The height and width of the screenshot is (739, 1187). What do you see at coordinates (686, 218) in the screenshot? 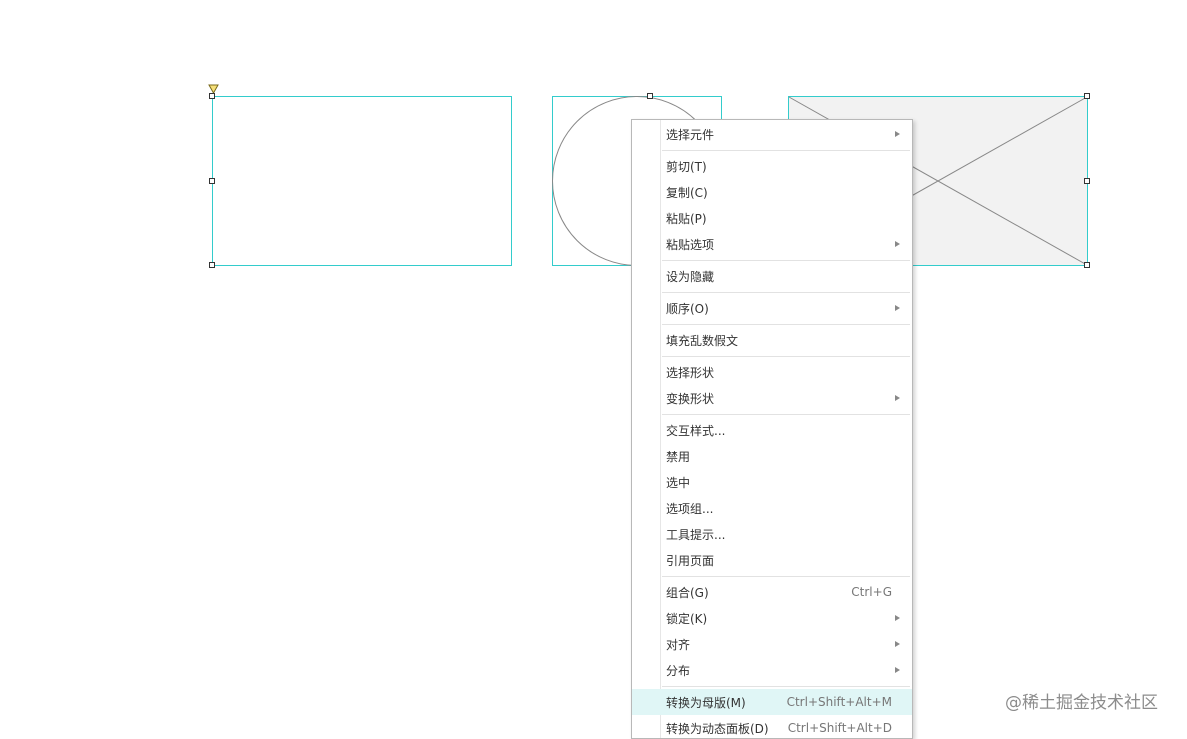
I see `menu-item-label: 粘贴(P)` at bounding box center [686, 218].